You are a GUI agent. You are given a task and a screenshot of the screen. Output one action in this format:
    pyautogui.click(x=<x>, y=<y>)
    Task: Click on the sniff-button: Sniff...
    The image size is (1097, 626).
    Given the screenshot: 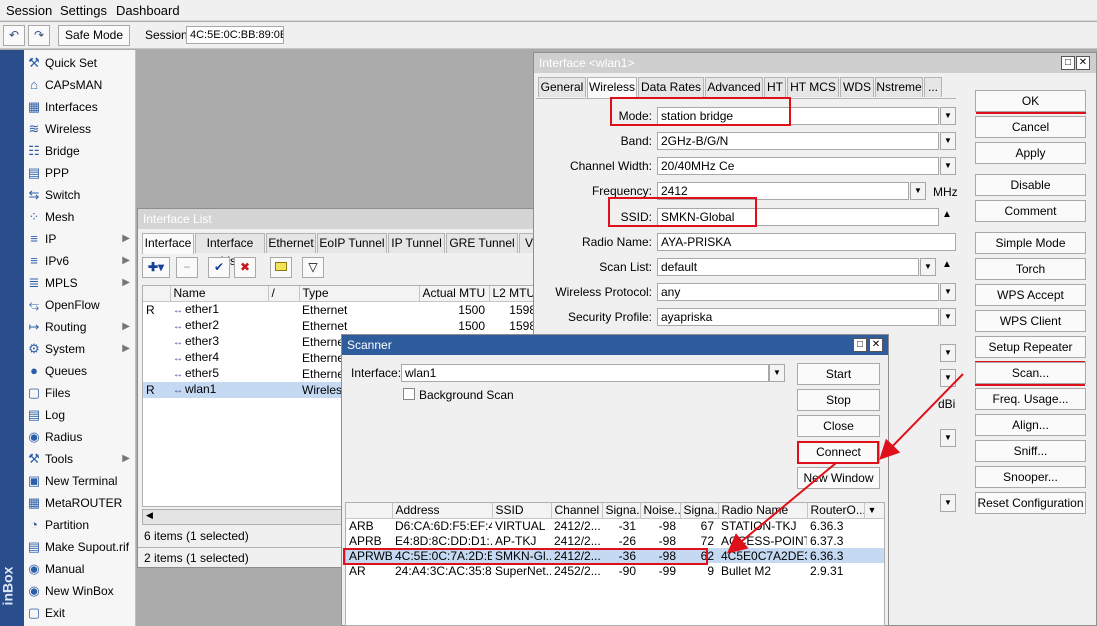 What is the action you would take?
    pyautogui.click(x=1030, y=451)
    